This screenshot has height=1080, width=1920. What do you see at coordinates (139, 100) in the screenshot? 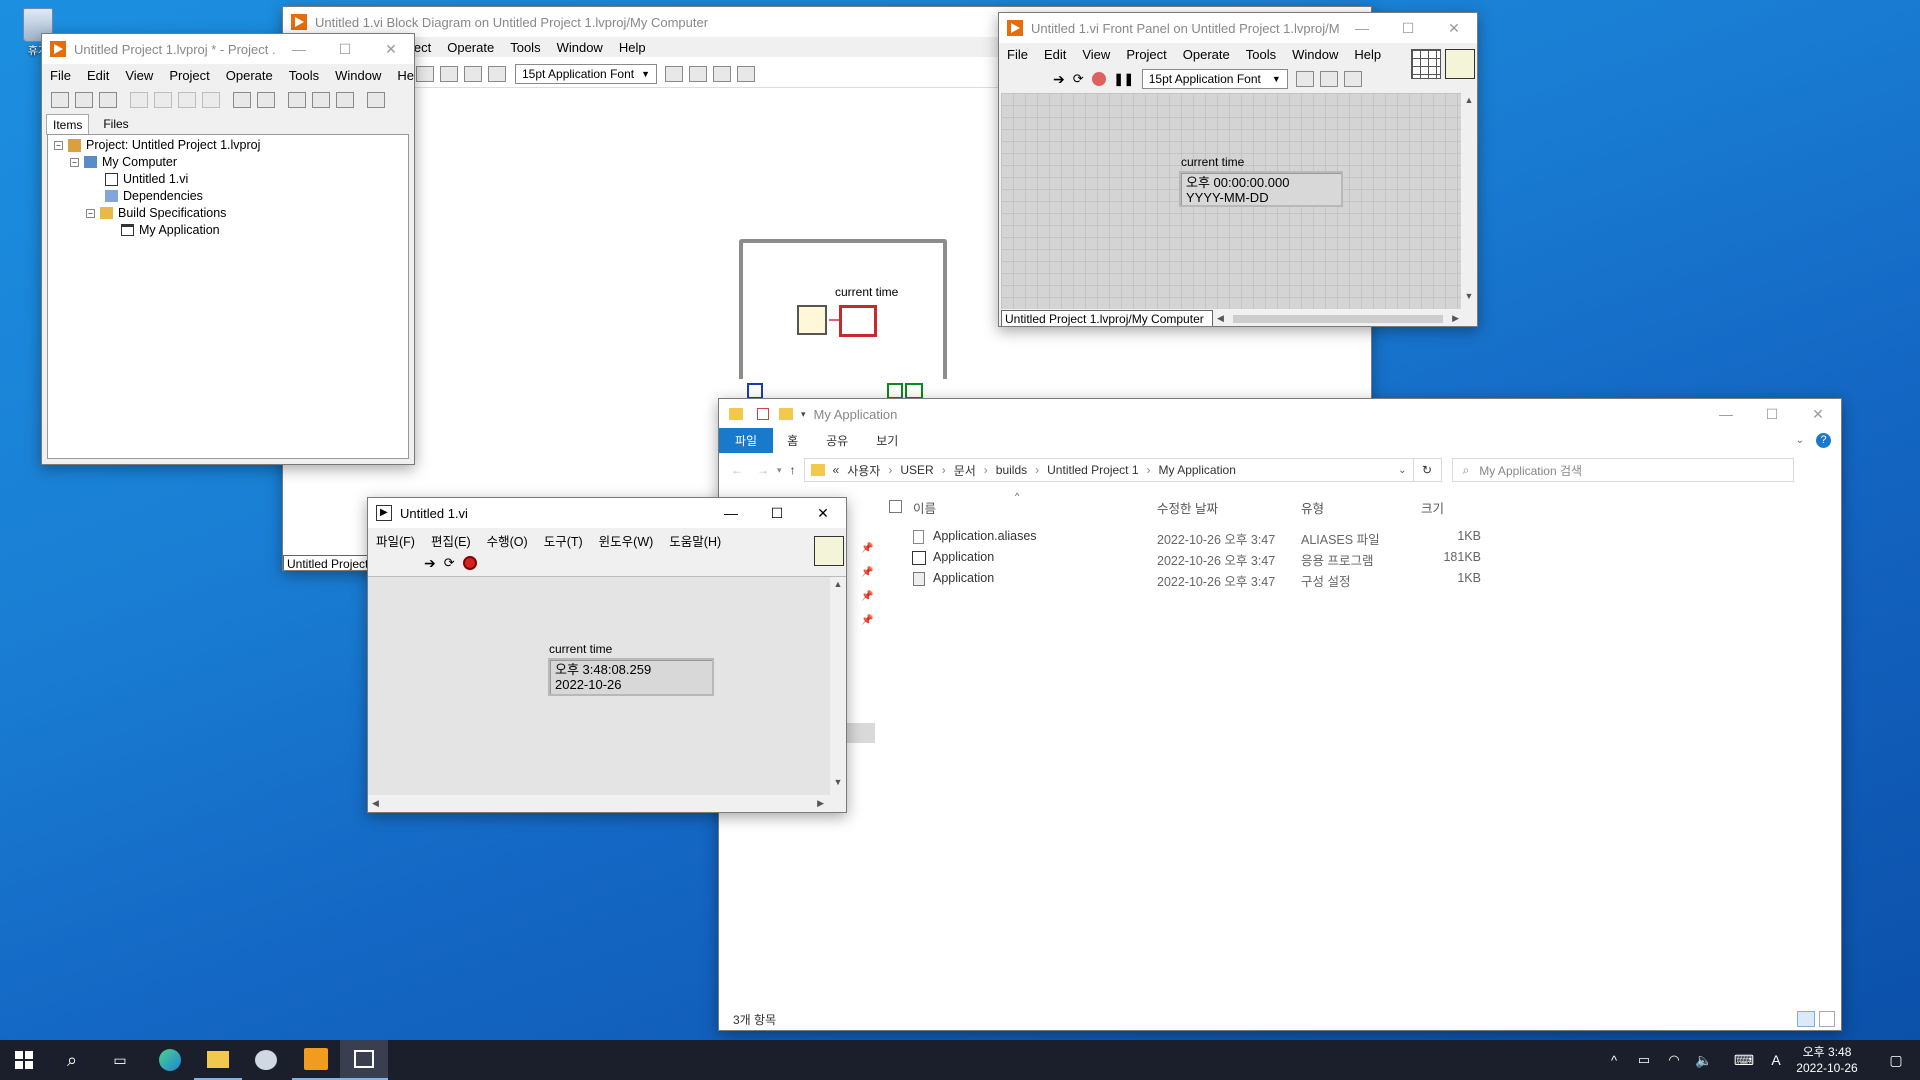
I see `cut-icon` at bounding box center [139, 100].